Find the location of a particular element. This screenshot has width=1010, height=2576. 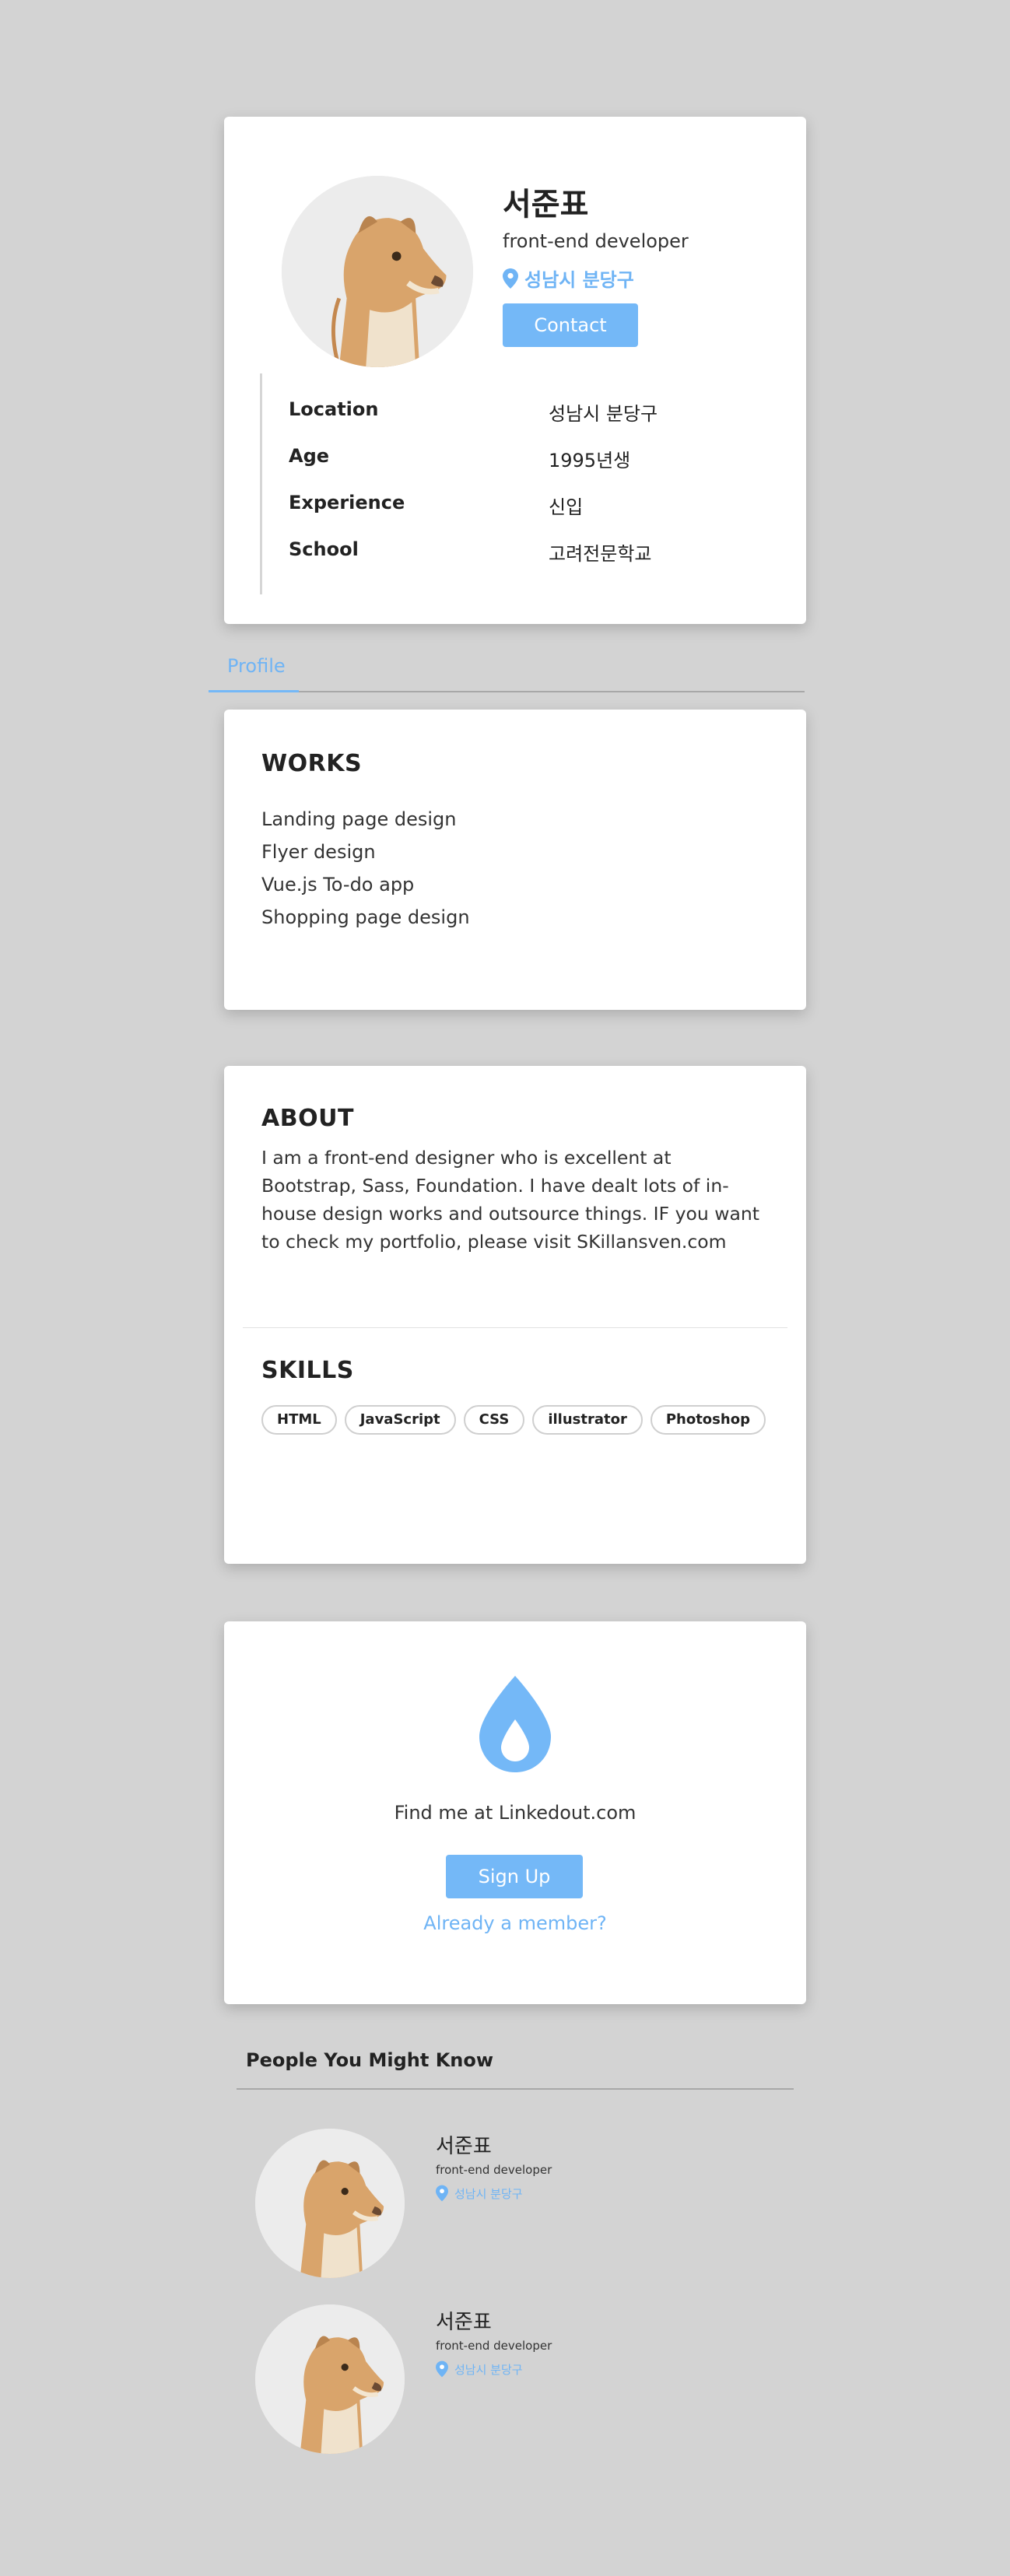

info-row-age: Age 1995년생 is located at coordinates (530, 460).